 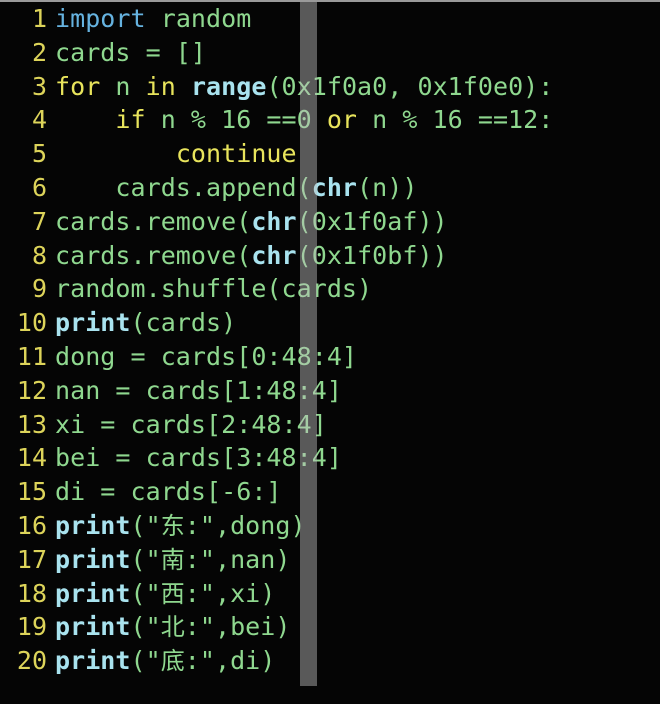 I want to click on line-code: print("南:",nan), so click(x=353, y=560).